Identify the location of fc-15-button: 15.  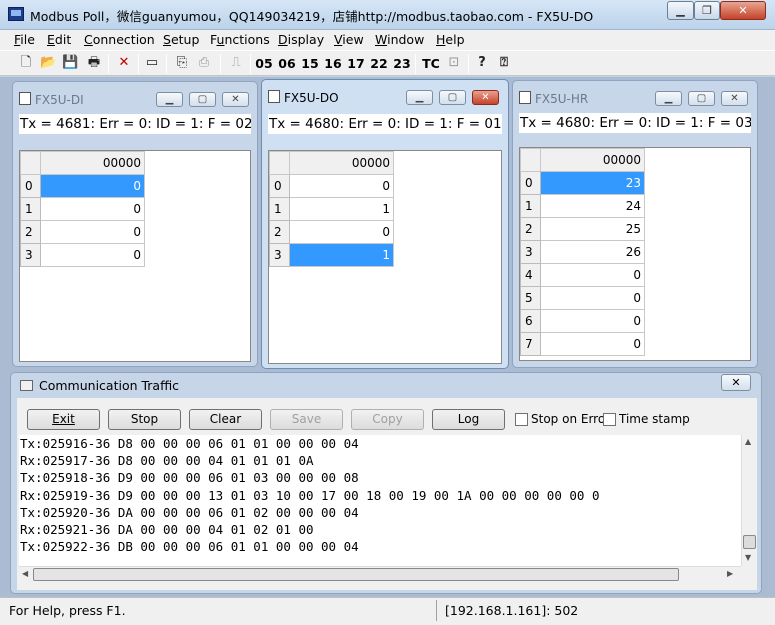
(310, 64).